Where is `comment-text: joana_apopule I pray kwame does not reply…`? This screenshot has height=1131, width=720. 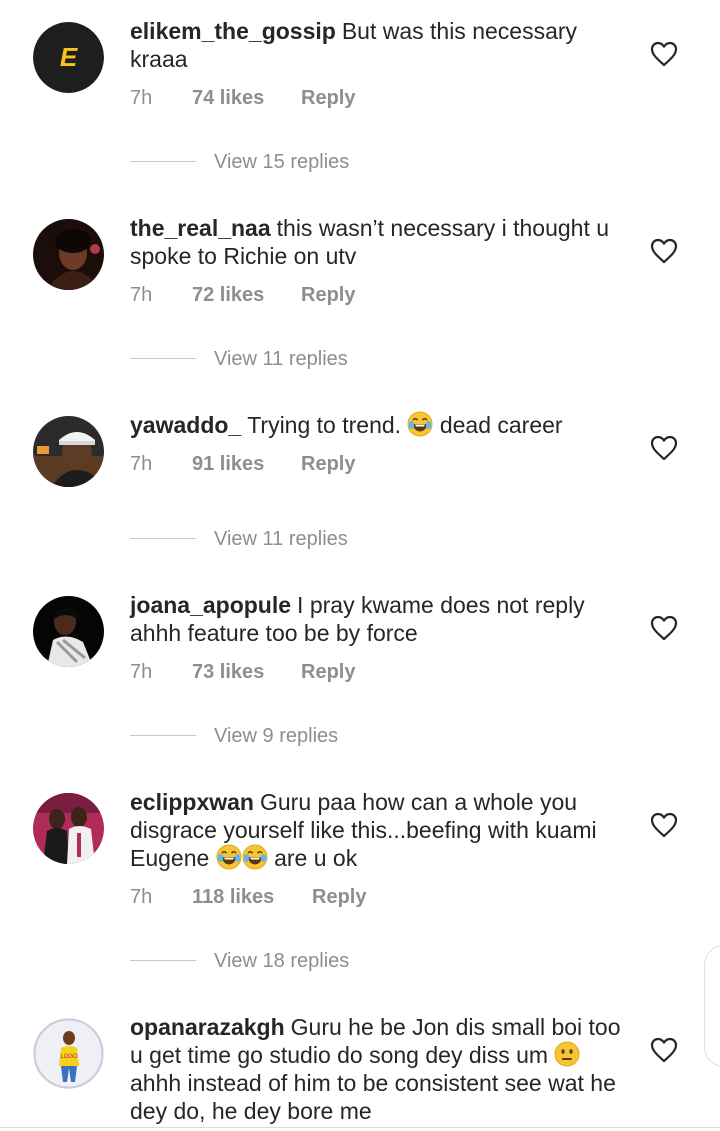
comment-text: joana_apopule I pray kwame does not reply… is located at coordinates (380, 619).